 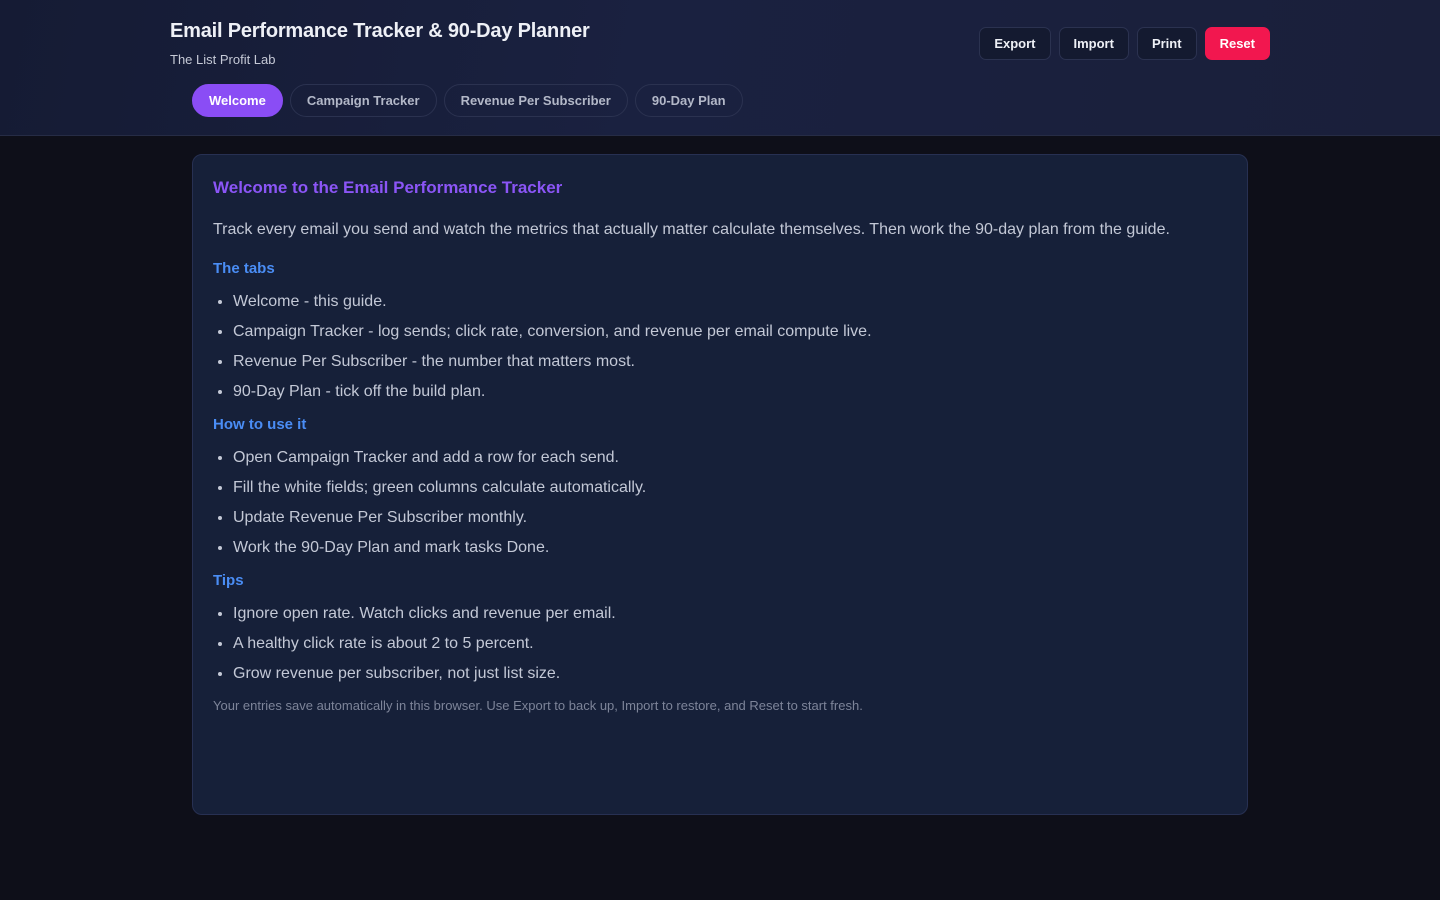 I want to click on import-button: Import, so click(x=1093, y=43).